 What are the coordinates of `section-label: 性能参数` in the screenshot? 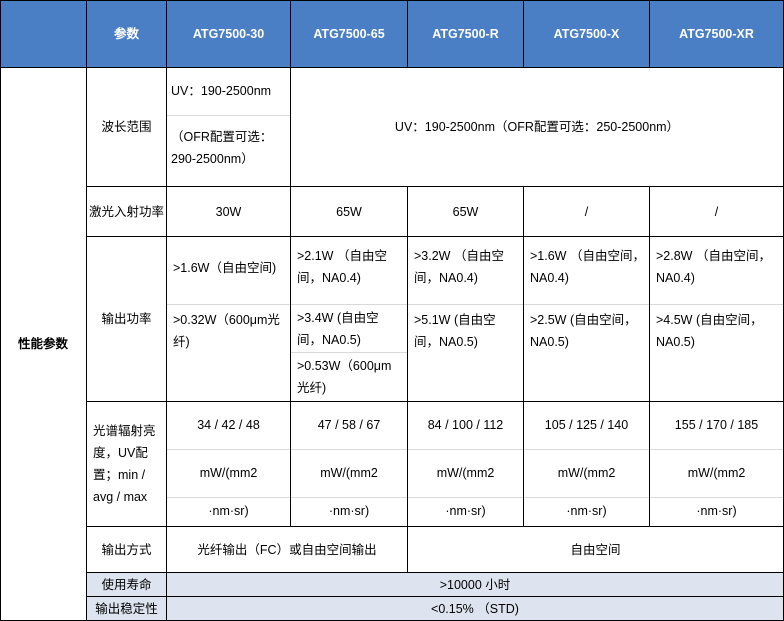 It's located at (42, 344).